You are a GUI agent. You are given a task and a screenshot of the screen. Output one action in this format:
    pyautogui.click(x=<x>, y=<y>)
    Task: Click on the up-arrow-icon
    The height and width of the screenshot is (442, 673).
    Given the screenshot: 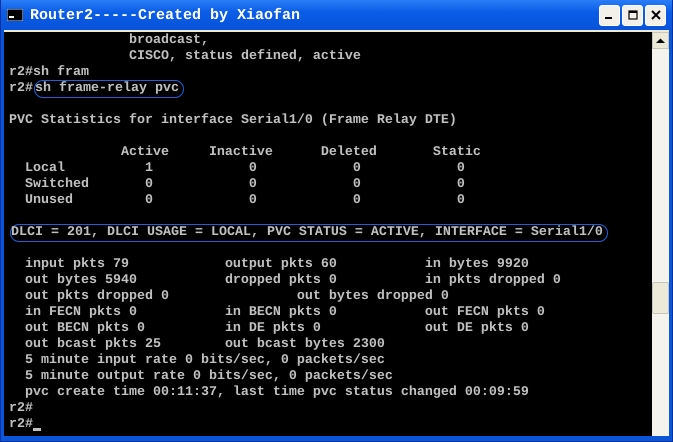 What is the action you would take?
    pyautogui.click(x=660, y=41)
    